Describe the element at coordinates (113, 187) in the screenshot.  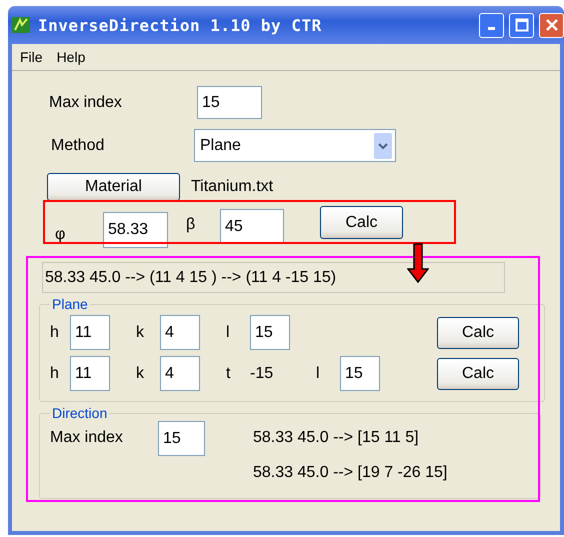
I see `material-button: Material` at that location.